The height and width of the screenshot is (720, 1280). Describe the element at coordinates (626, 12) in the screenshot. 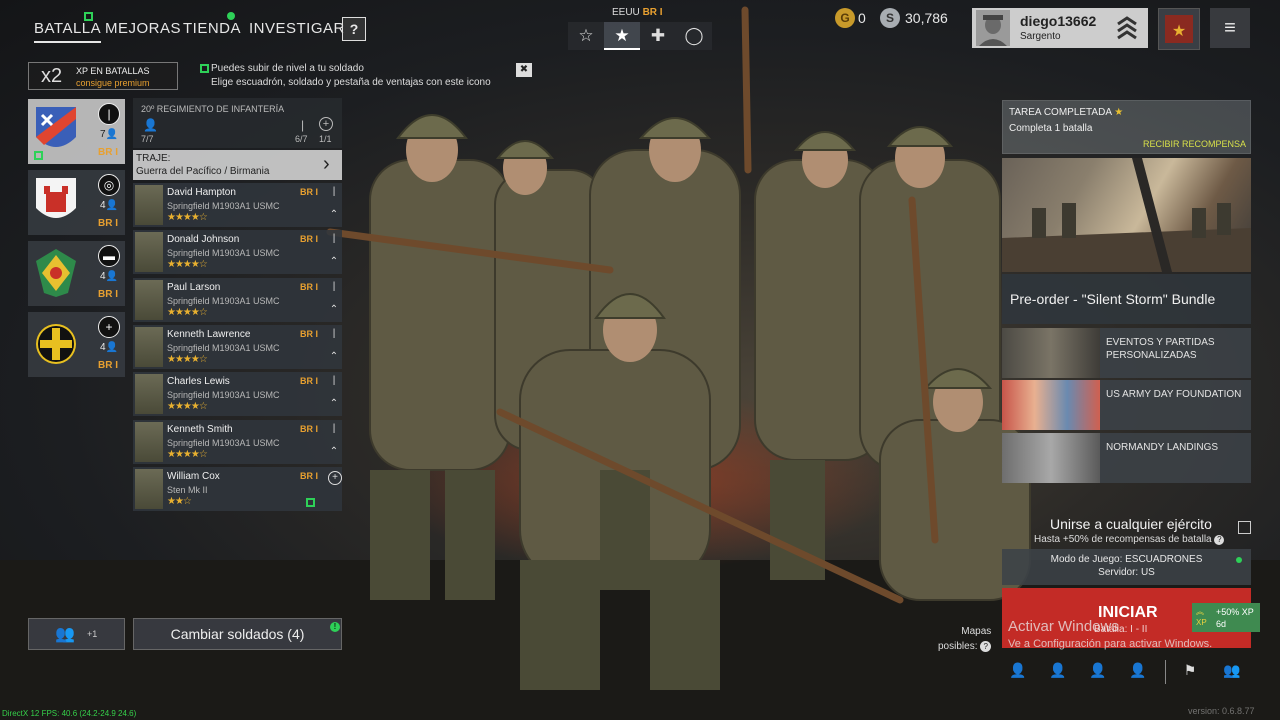

I see `nation-name: EEUU` at that location.